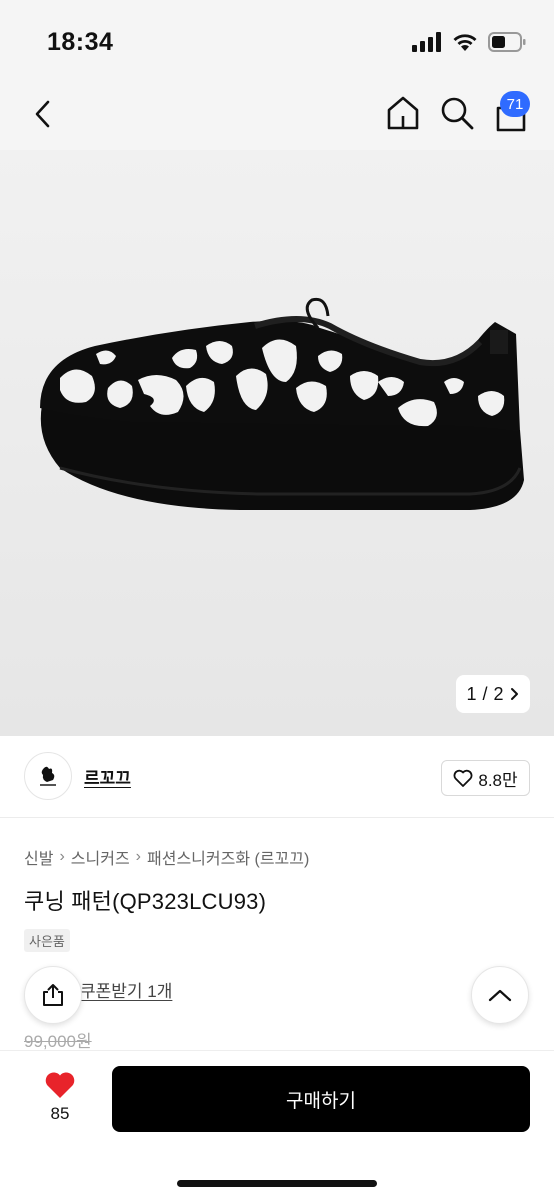  I want to click on search-icon, so click(457, 113).